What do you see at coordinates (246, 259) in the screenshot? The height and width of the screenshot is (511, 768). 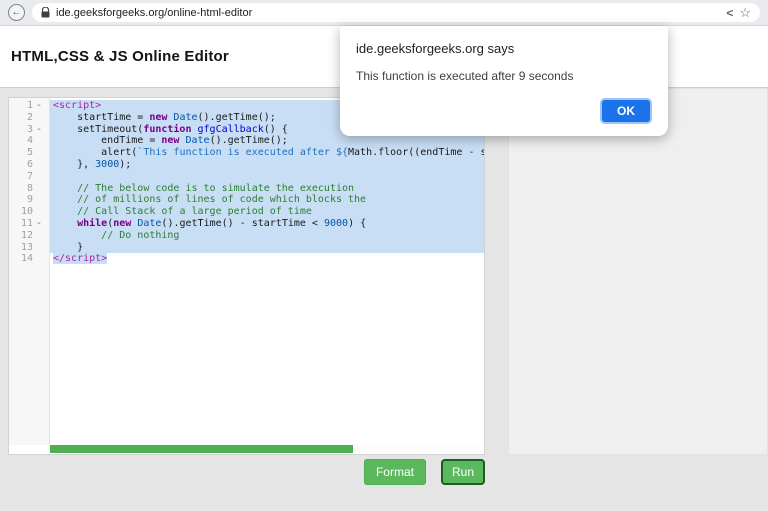 I see `code-line: 14 </script>` at bounding box center [246, 259].